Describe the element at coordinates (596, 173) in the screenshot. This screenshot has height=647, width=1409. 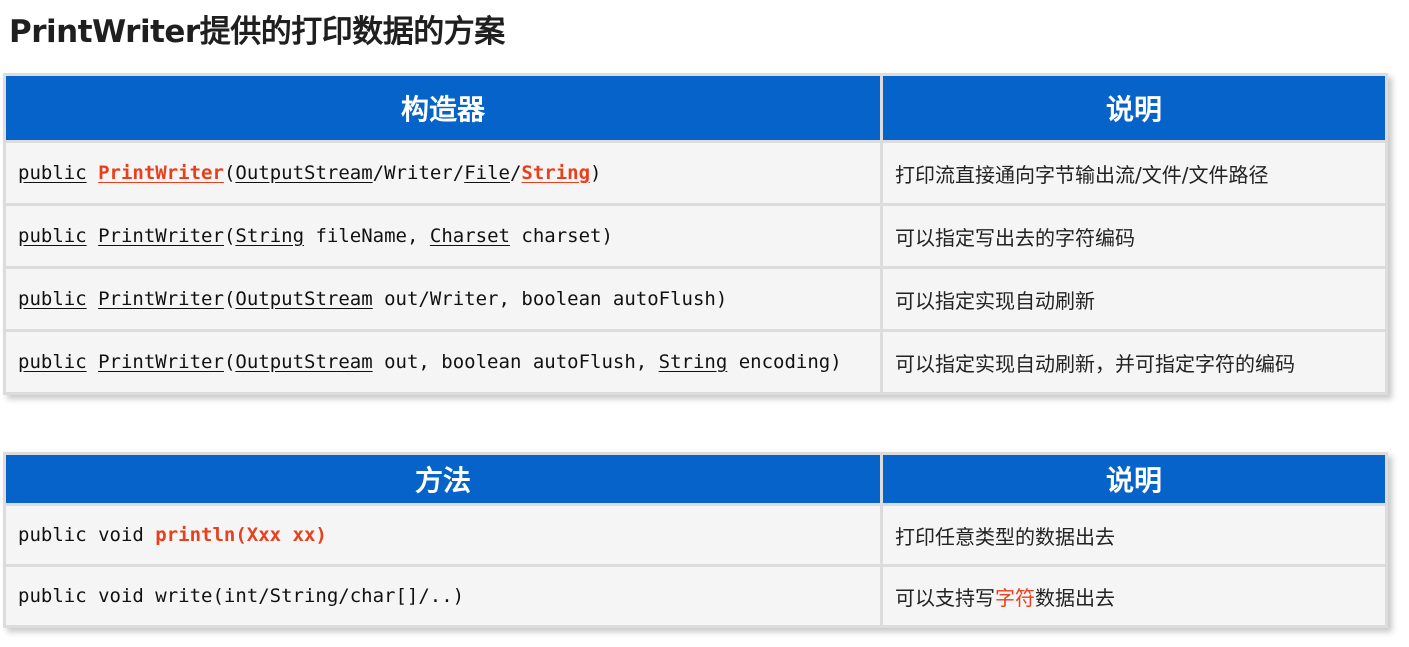
I see `code-token: )` at that location.